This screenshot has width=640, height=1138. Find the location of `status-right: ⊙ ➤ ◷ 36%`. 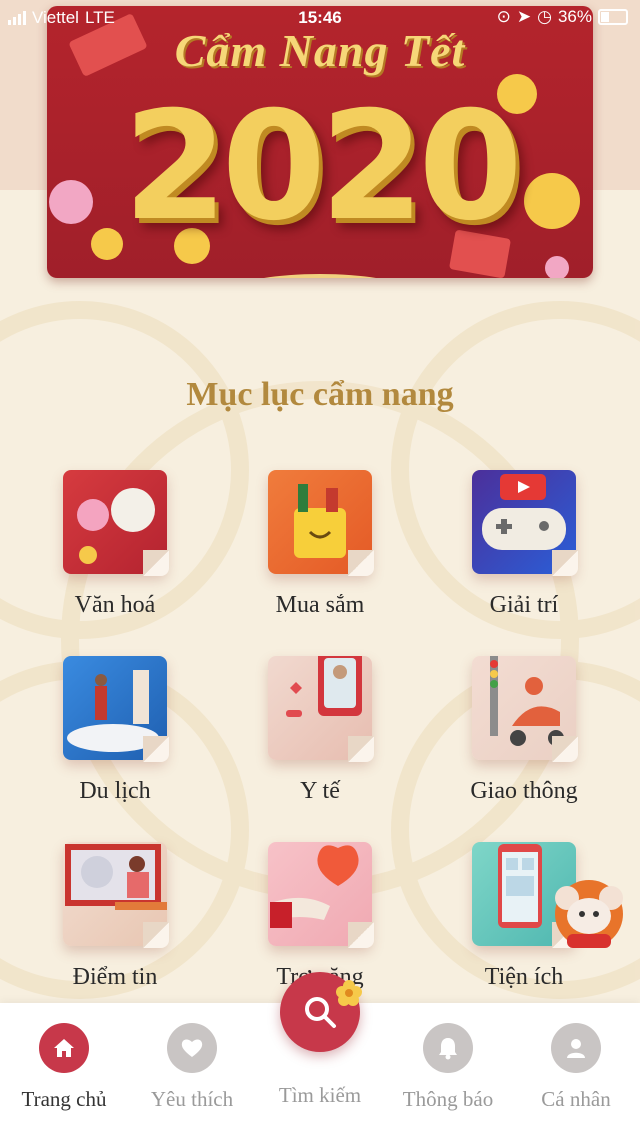

status-right: ⊙ ➤ ◷ 36% is located at coordinates (562, 17).